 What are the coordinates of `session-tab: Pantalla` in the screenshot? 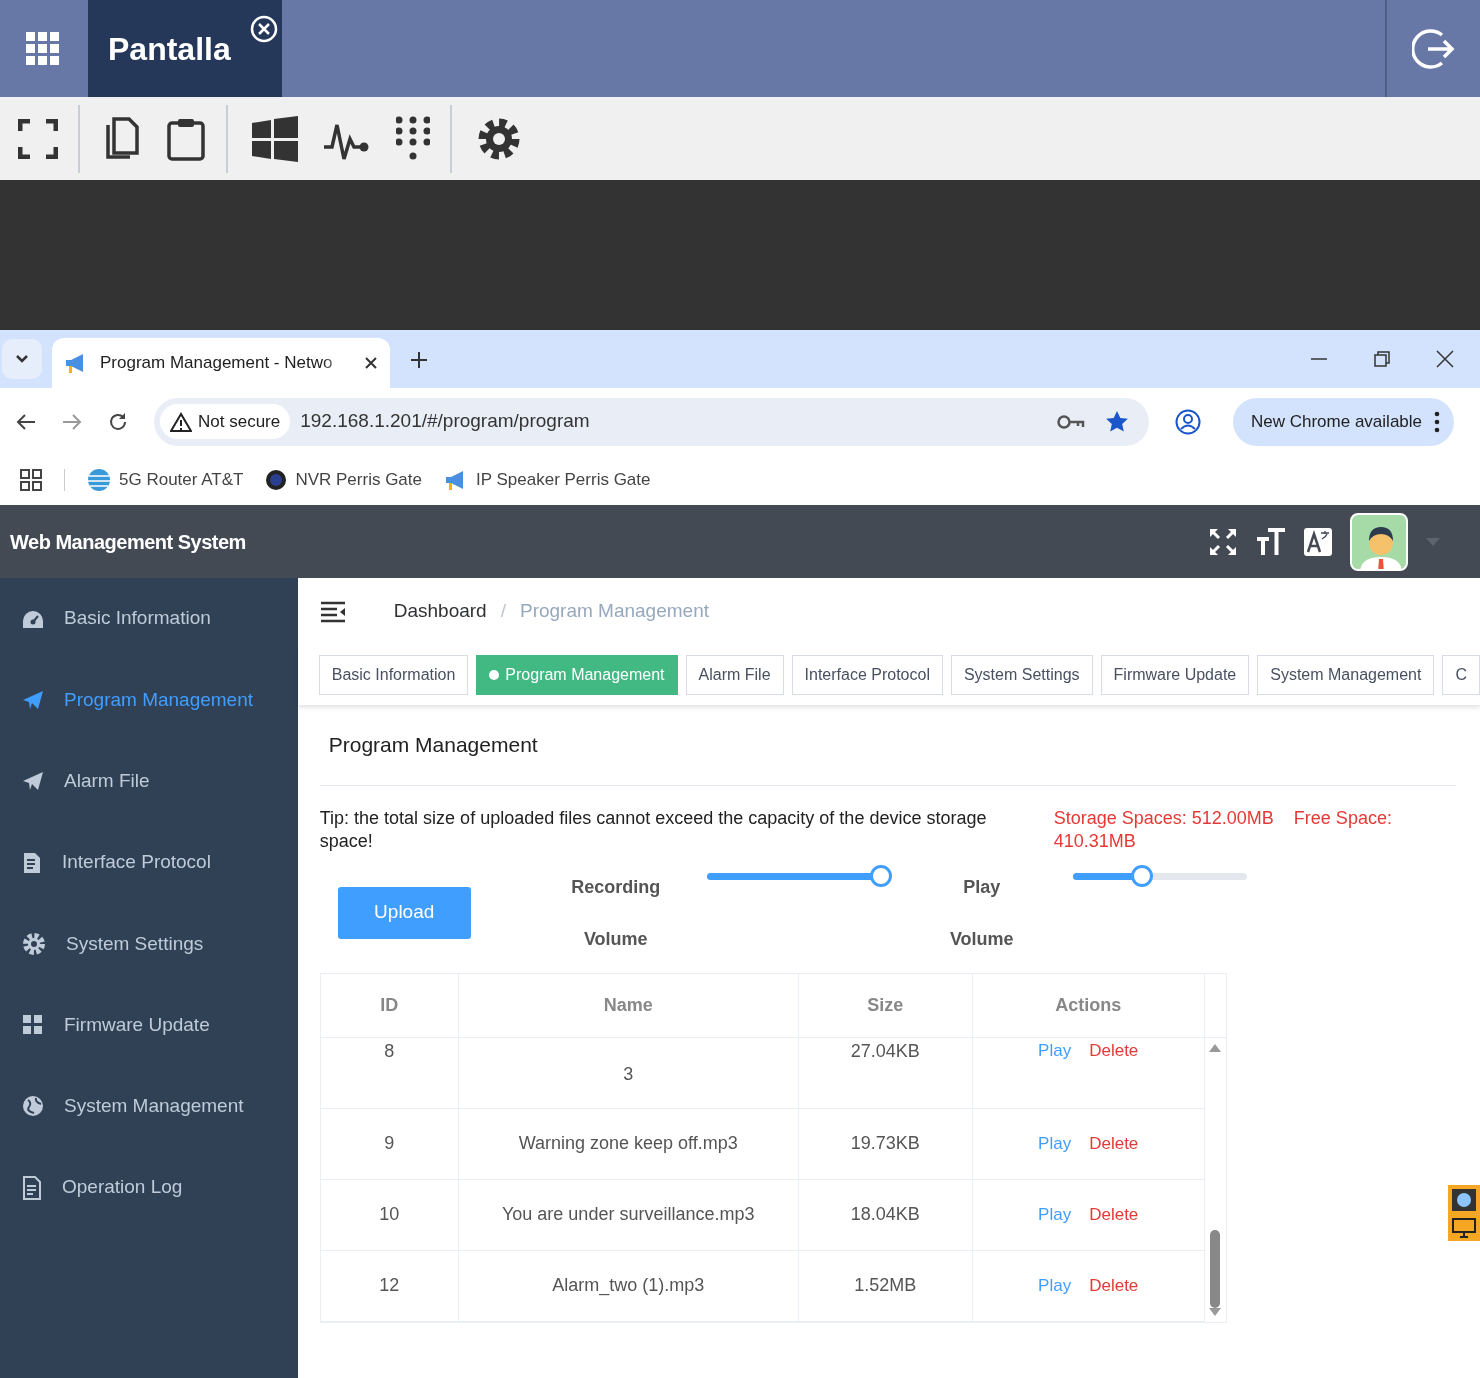 It's located at (185, 48).